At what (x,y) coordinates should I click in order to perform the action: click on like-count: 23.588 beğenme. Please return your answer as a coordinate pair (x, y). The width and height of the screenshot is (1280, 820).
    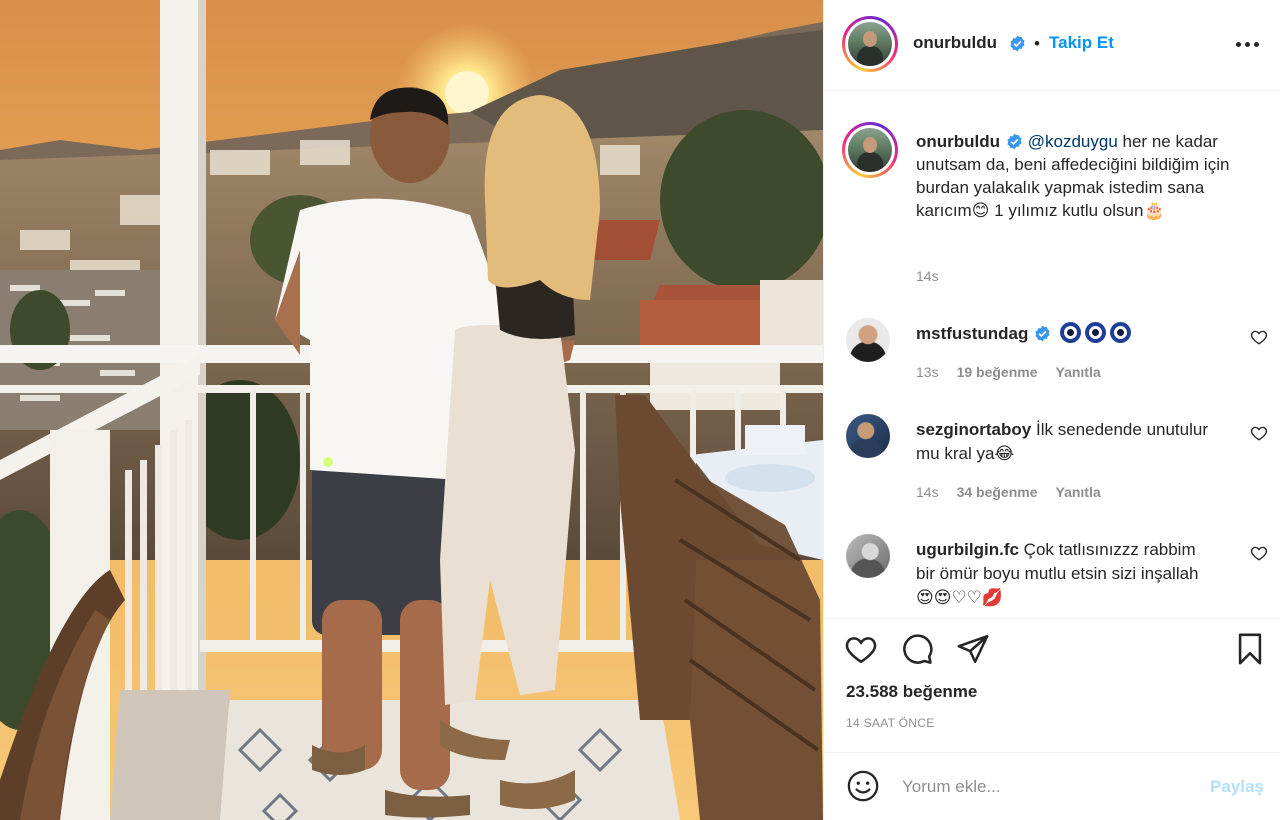
    Looking at the image, I should click on (911, 692).